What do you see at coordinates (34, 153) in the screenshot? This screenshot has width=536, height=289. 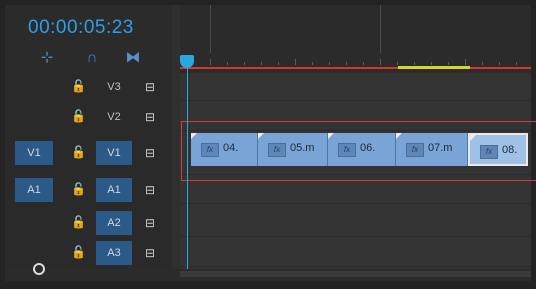 I see `source-patch-v1: V1` at bounding box center [34, 153].